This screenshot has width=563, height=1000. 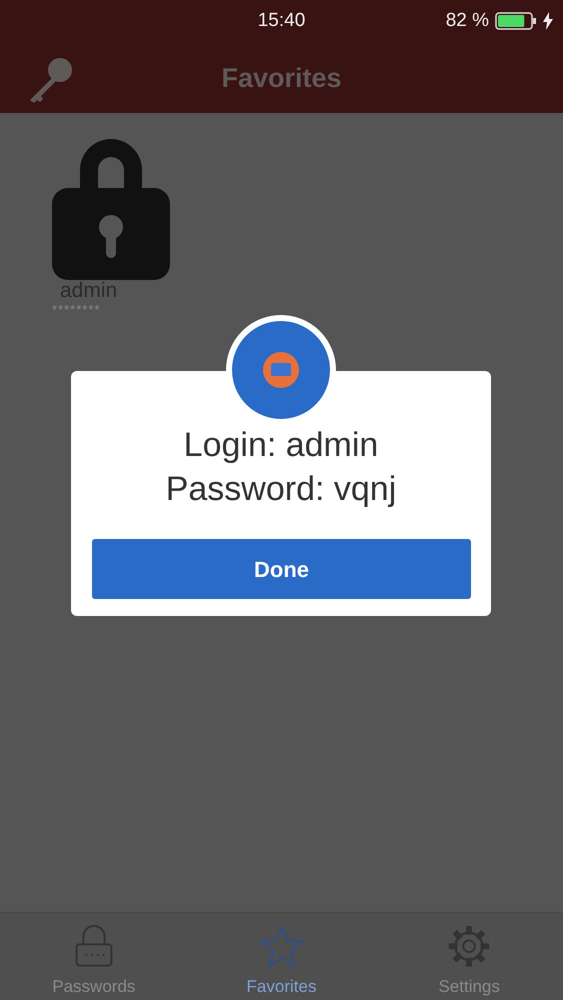 I want to click on password-mask: ********, so click(x=77, y=310).